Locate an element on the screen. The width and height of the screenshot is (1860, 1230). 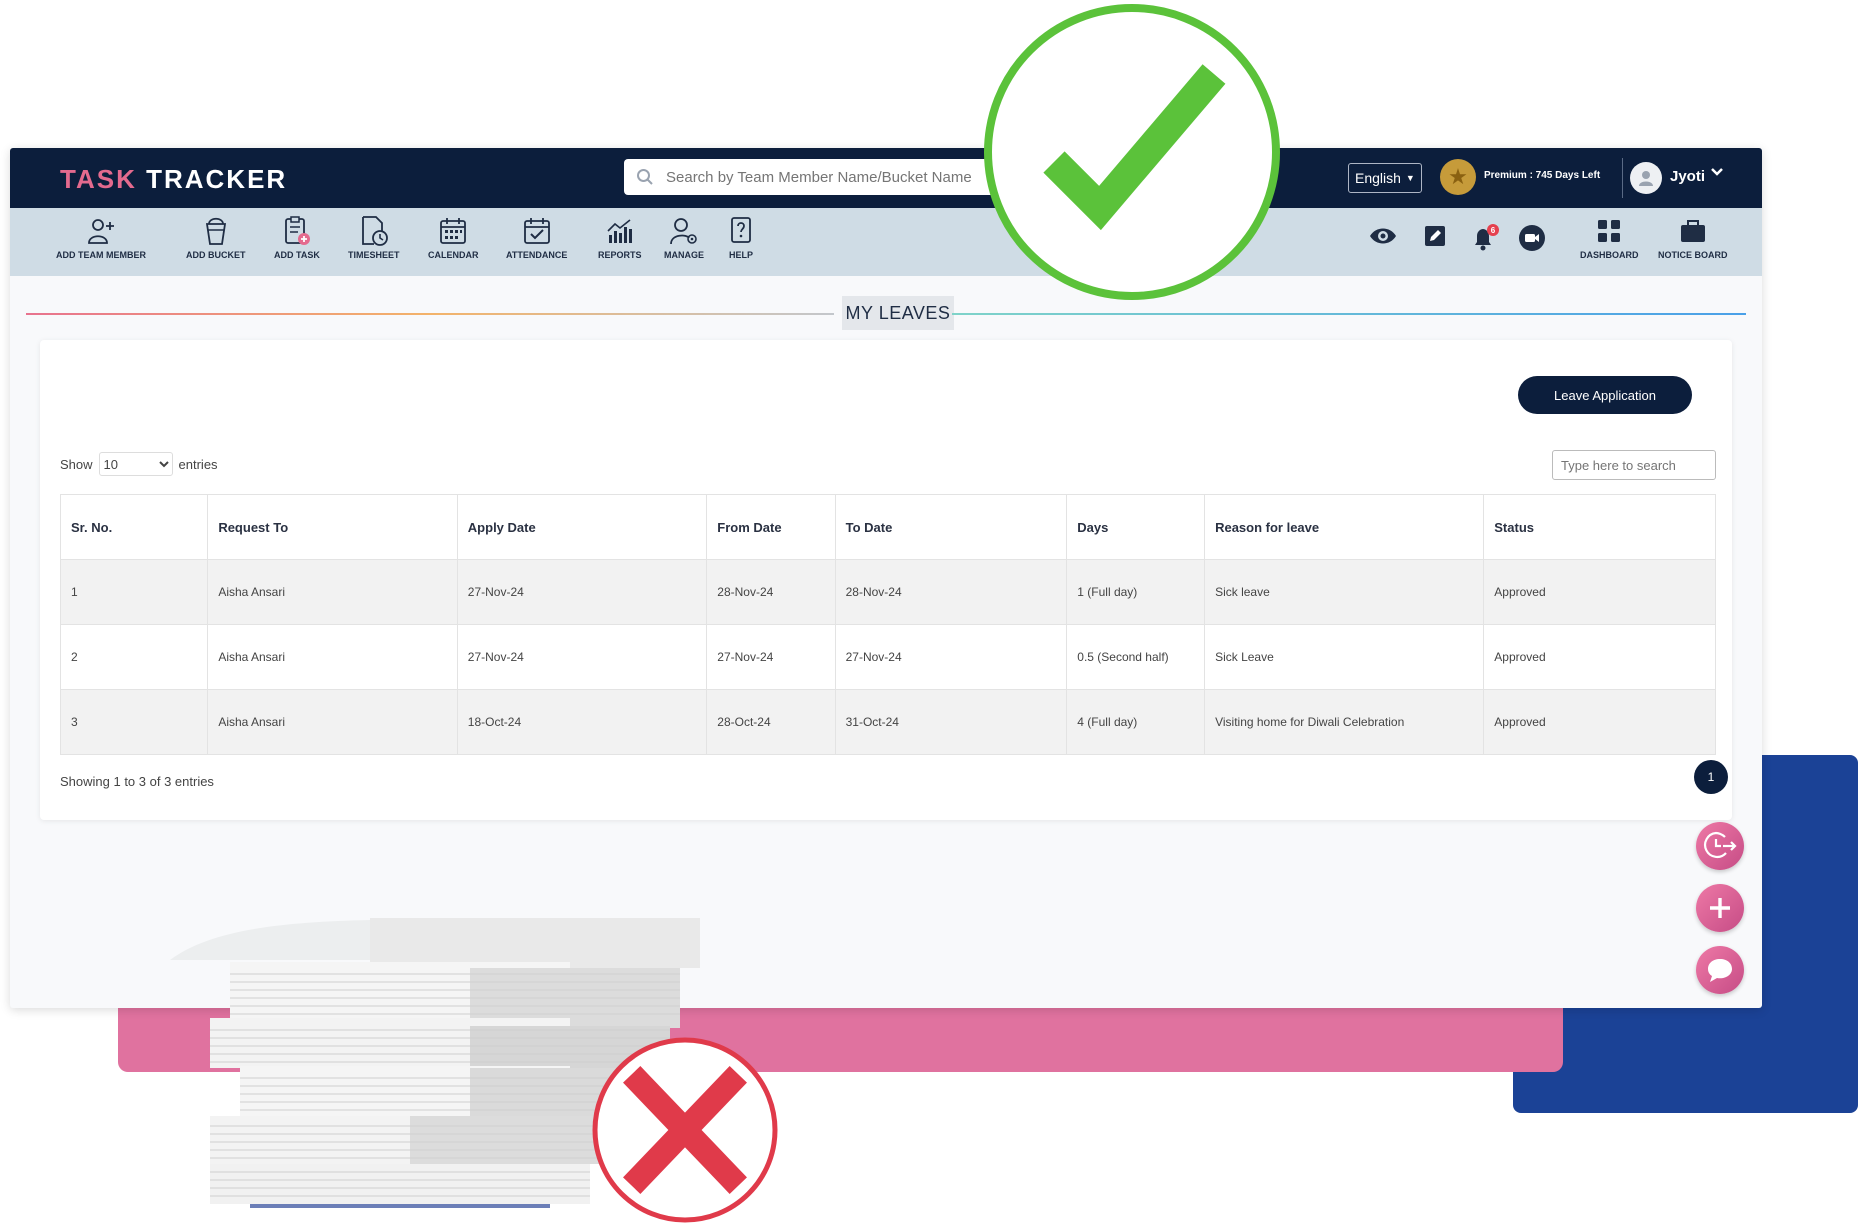
toolbar-calendar: CALENDAR is located at coordinates (453, 237).